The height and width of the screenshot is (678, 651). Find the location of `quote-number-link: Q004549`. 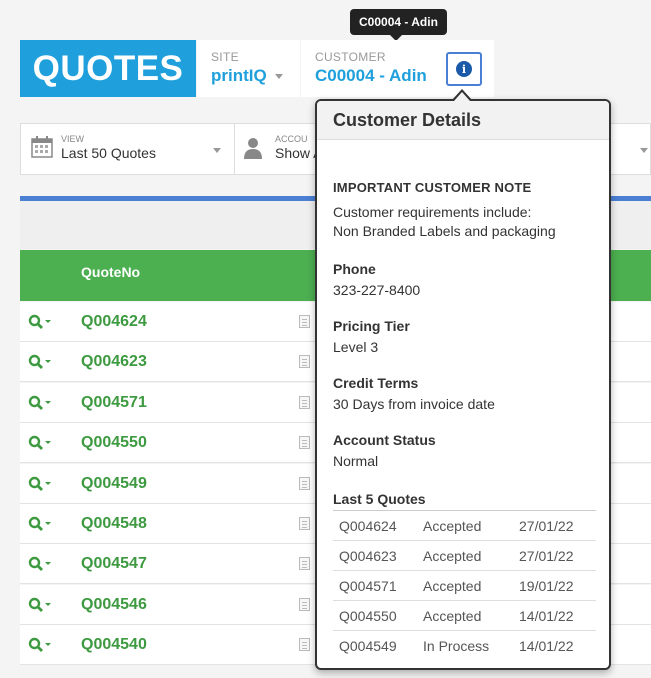

quote-number-link: Q004549 is located at coordinates (114, 484).